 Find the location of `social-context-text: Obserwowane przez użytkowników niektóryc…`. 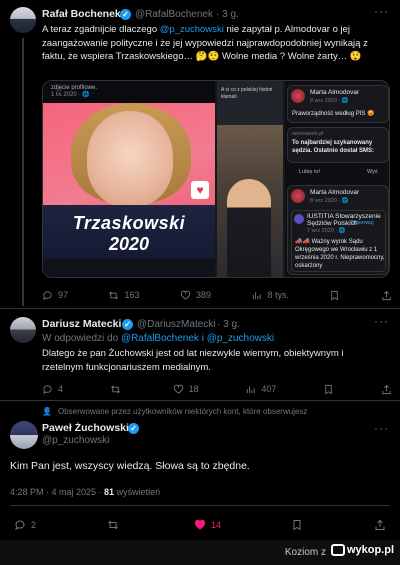

social-context-text: Obserwowane przez użytkowników niektóryc… is located at coordinates (182, 411).